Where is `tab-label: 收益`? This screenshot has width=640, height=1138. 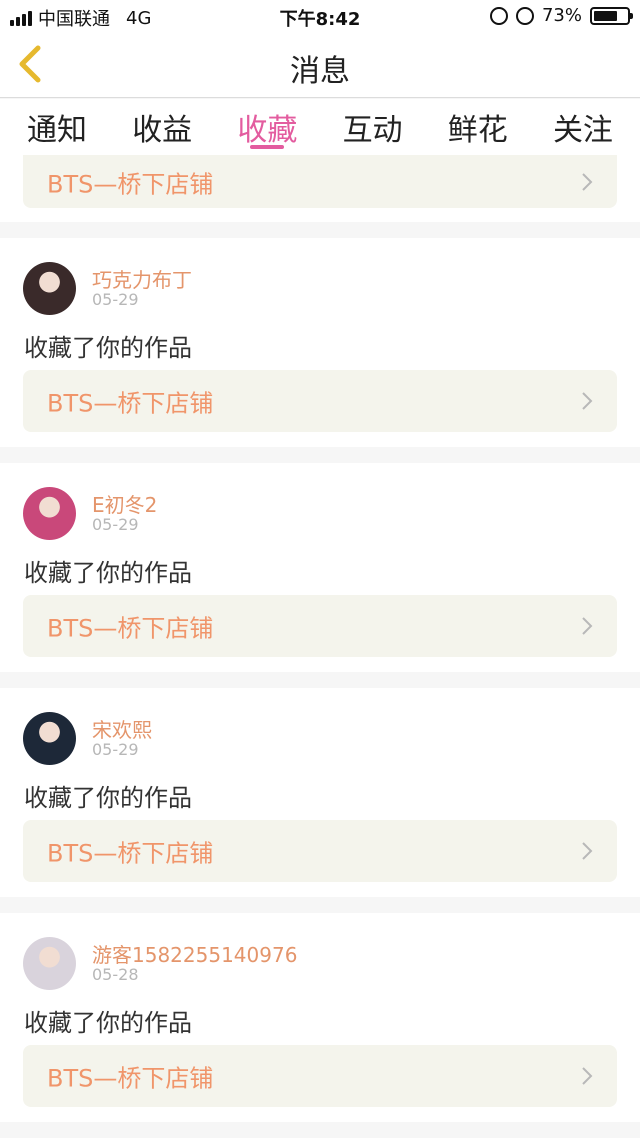
tab-label: 收益 is located at coordinates (162, 130).